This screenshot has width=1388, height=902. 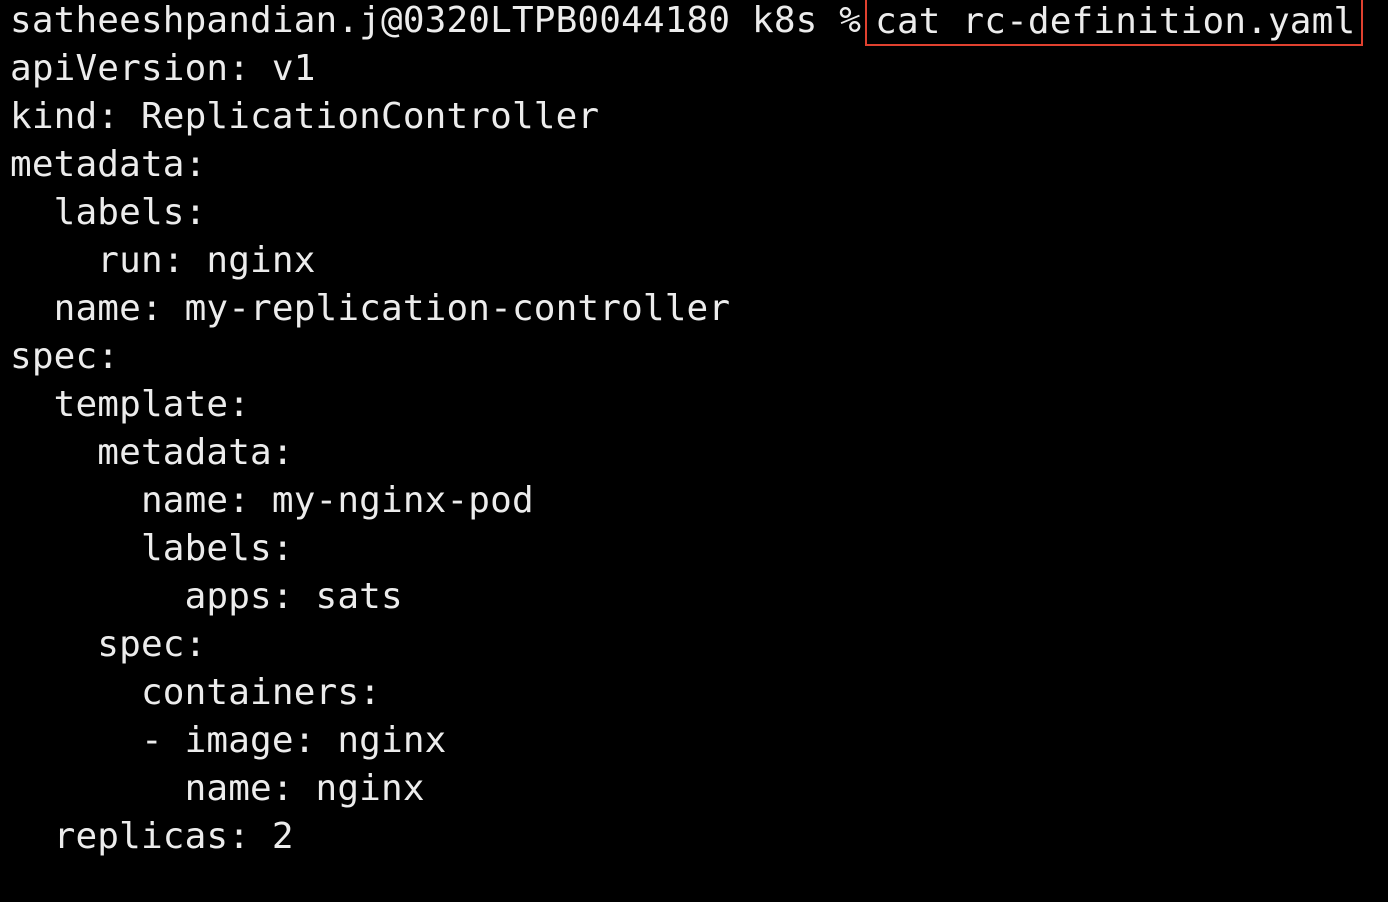 I want to click on output-line: containers:, so click(x=196, y=692).